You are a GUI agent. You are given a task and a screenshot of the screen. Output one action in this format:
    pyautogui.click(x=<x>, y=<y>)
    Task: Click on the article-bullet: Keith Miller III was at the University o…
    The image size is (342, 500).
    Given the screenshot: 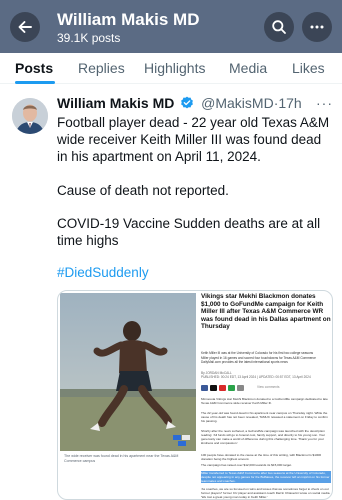 What is the action you would take?
    pyautogui.click(x=257, y=353)
    